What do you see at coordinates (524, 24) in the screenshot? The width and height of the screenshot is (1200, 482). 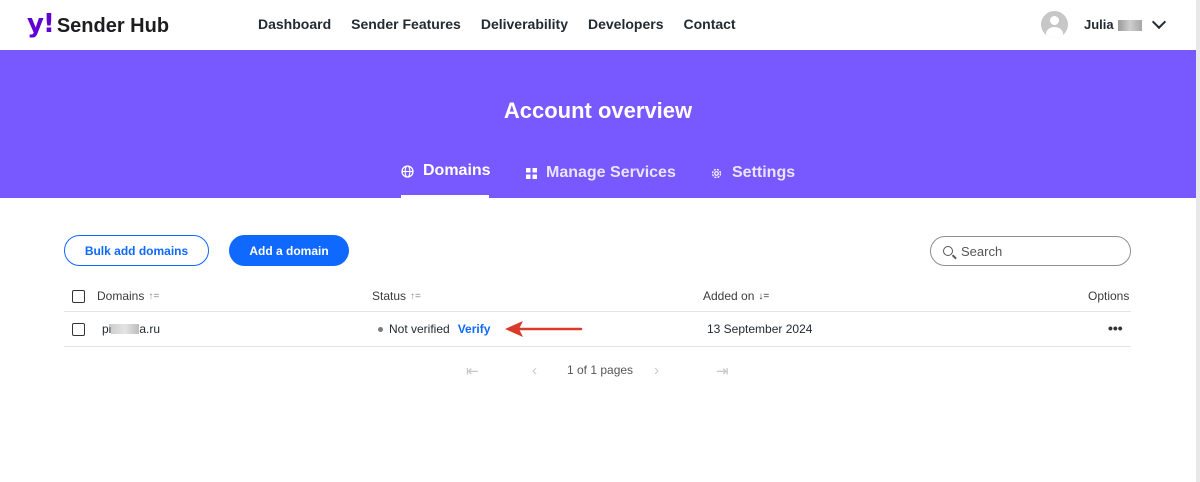 I see `nav-deliverability: Deliverability` at bounding box center [524, 24].